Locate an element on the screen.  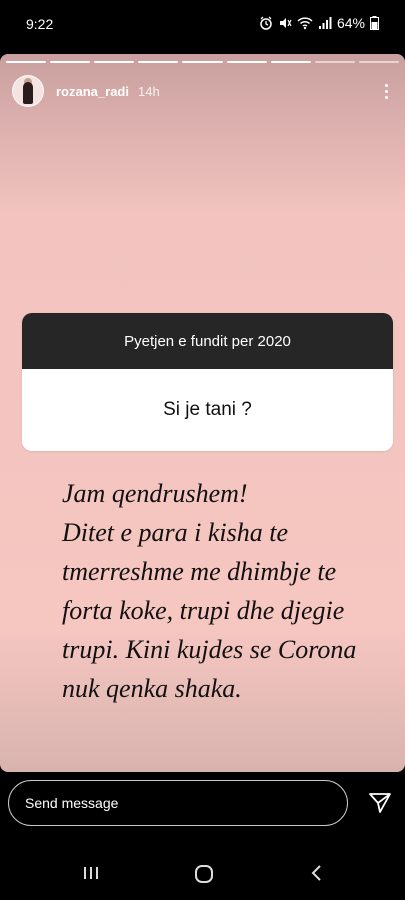
reply-bar: Send message is located at coordinates (202, 804).